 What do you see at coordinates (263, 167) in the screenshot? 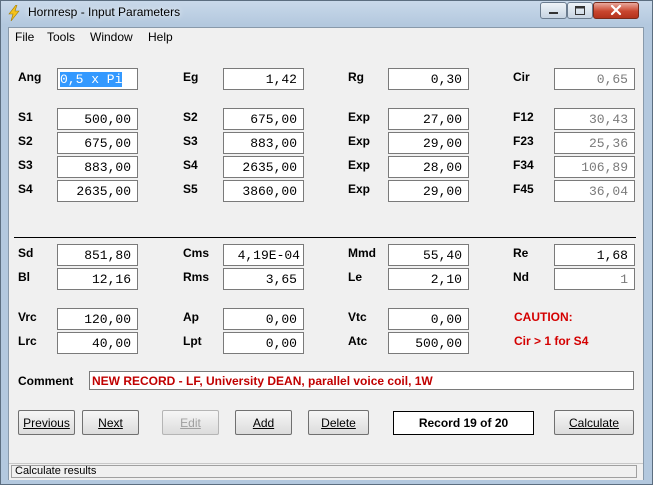
I see `param-field-s4: 2635,00` at bounding box center [263, 167].